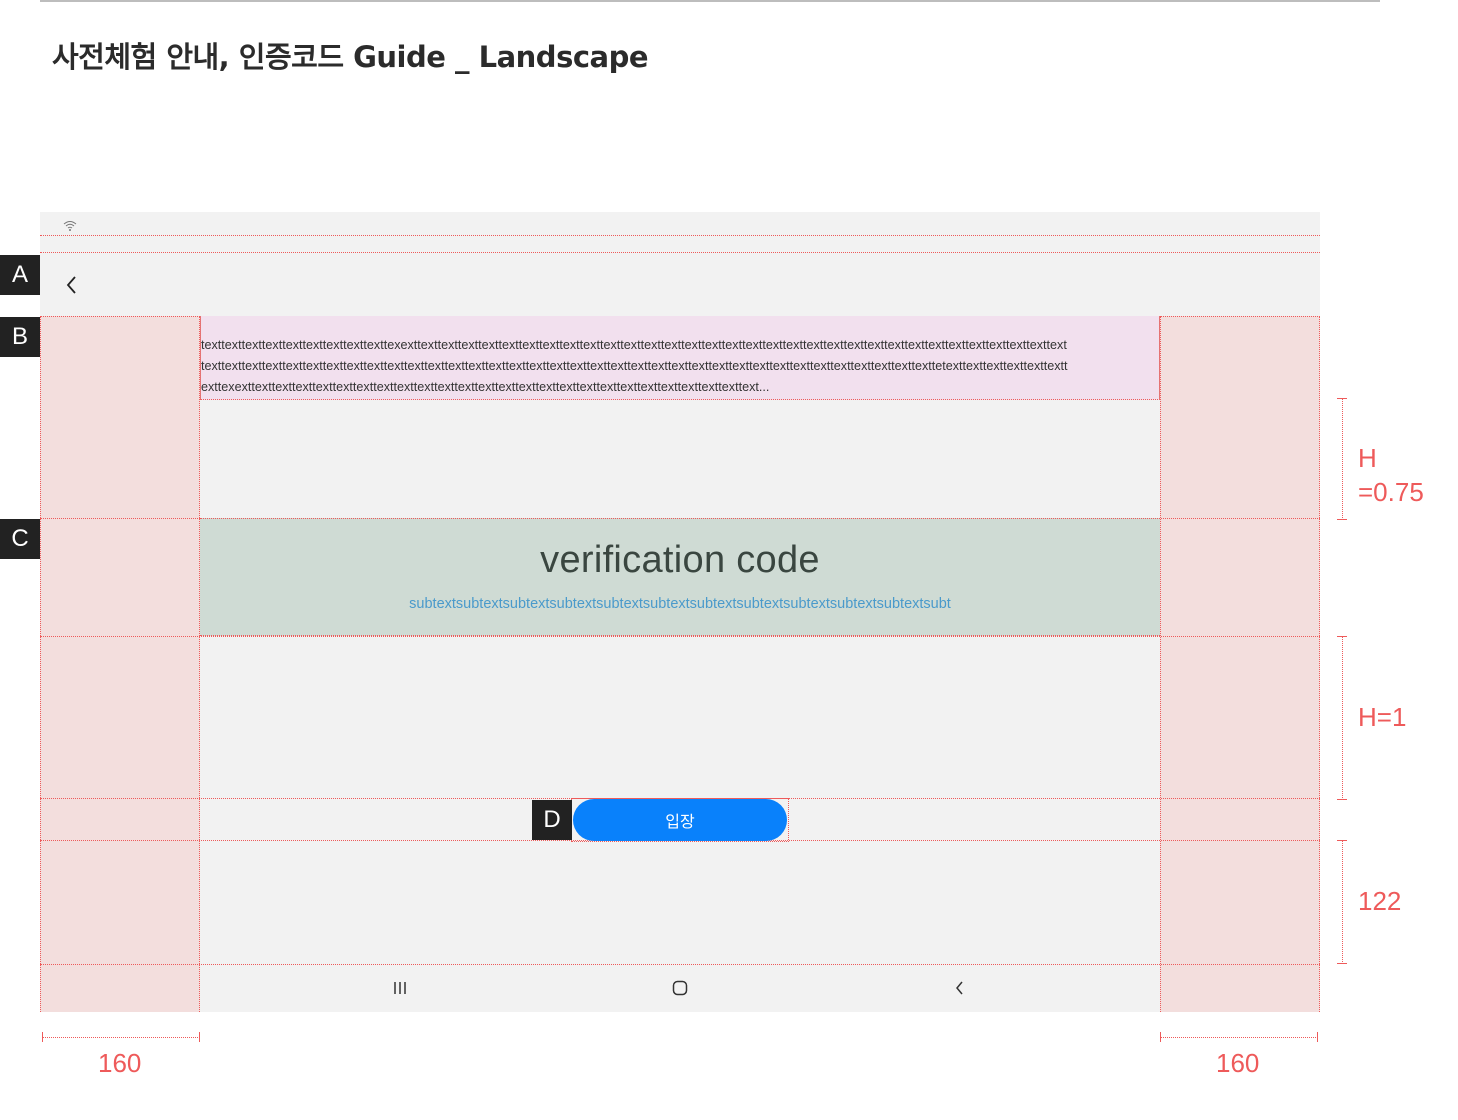 This screenshot has width=1458, height=1120. What do you see at coordinates (1380, 901) in the screenshot?
I see `dimension-label-122: 122` at bounding box center [1380, 901].